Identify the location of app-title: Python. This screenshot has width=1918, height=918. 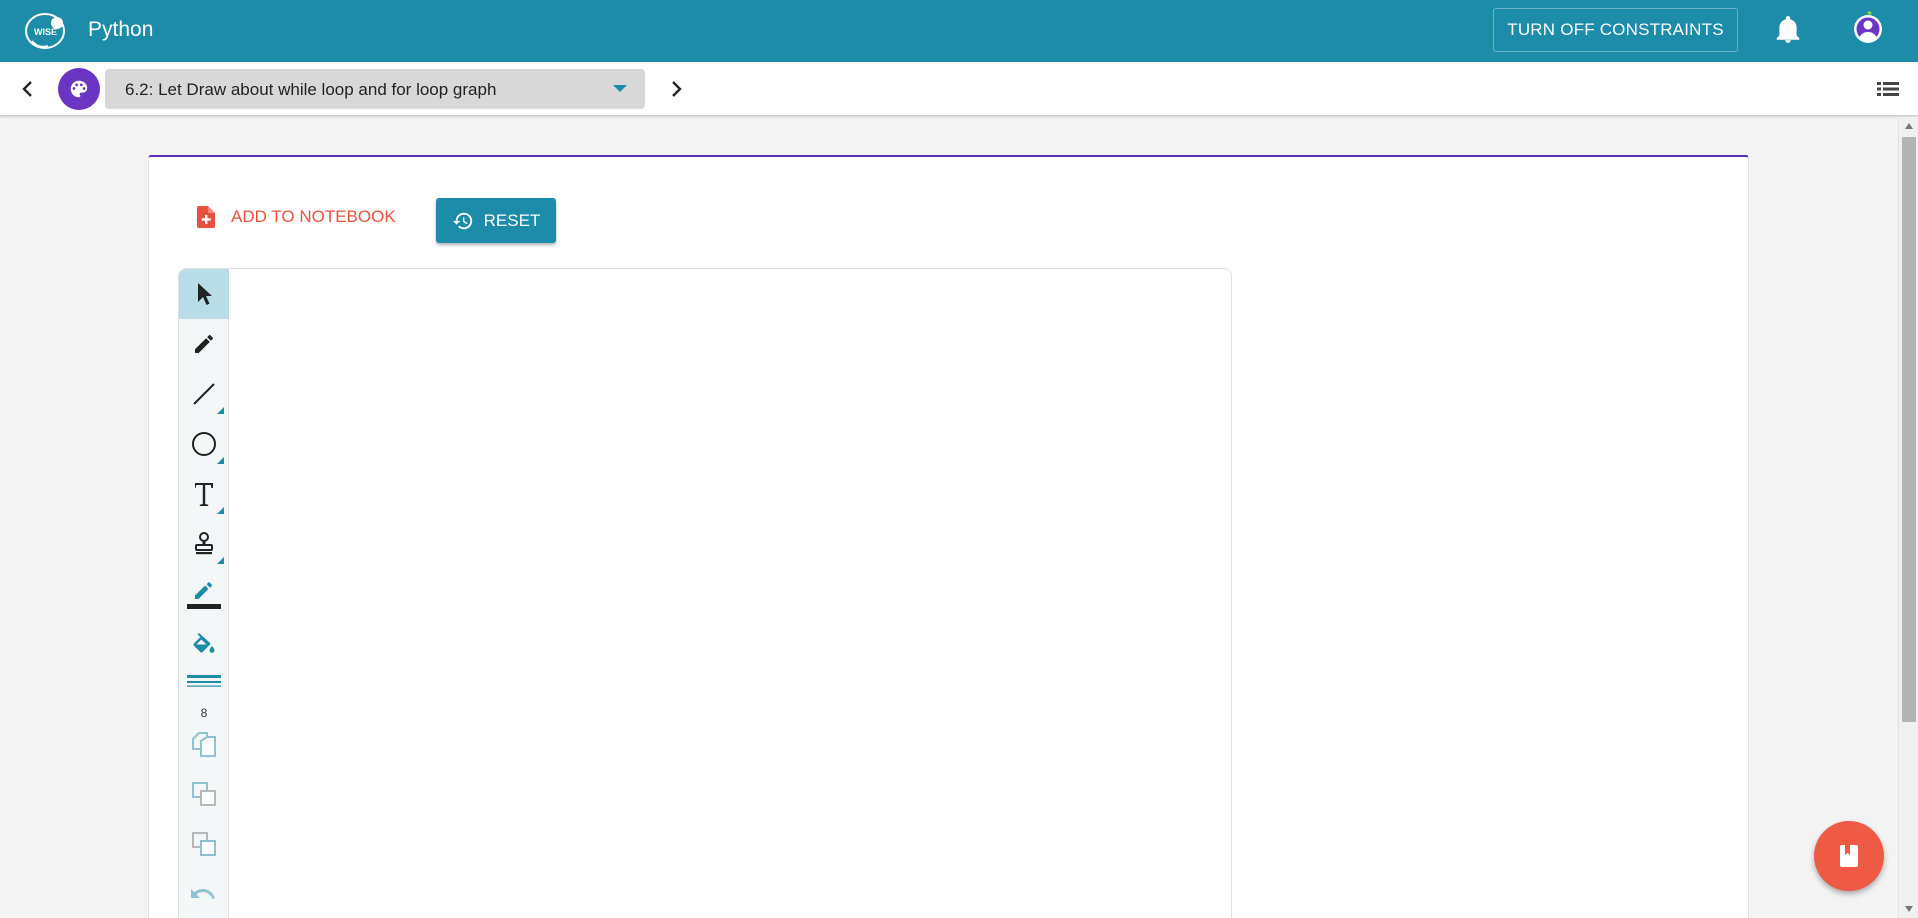
(121, 29).